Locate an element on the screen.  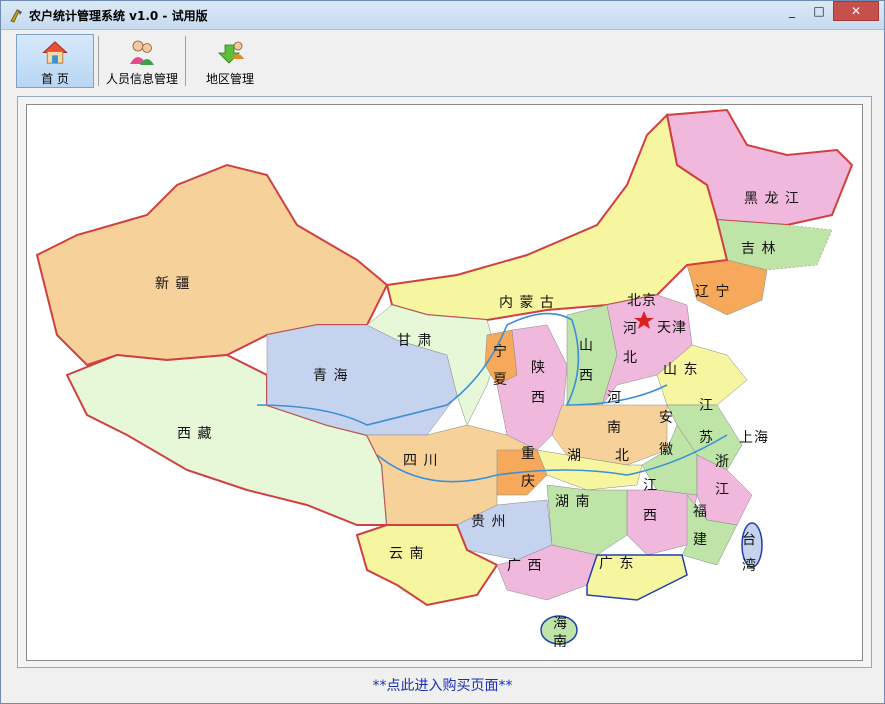
map-label: 吉 林 is located at coordinates (759, 249).